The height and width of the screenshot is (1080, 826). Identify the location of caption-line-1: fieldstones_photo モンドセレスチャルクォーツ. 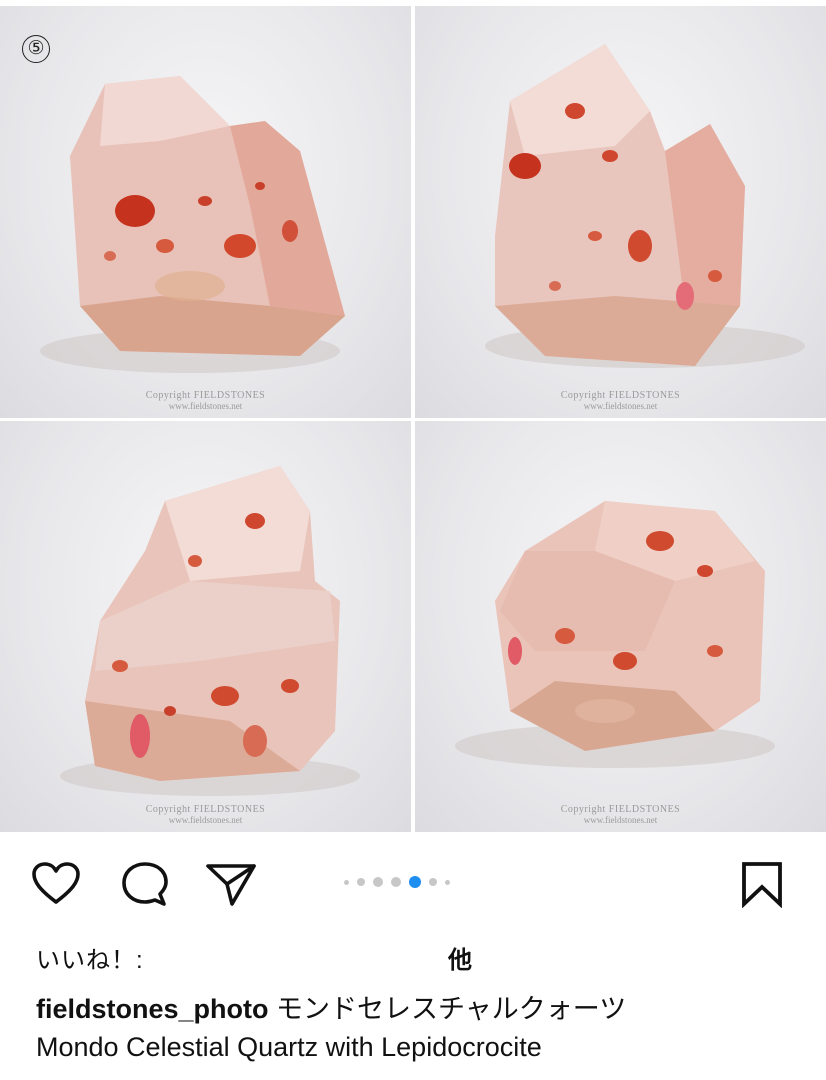
(426, 1009).